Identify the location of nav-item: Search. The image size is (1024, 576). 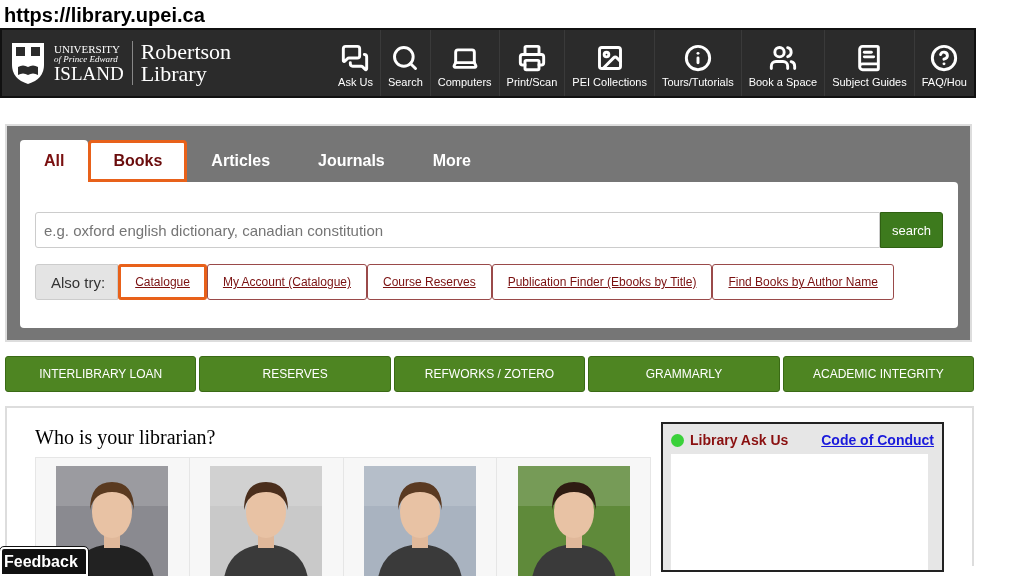
(404, 63).